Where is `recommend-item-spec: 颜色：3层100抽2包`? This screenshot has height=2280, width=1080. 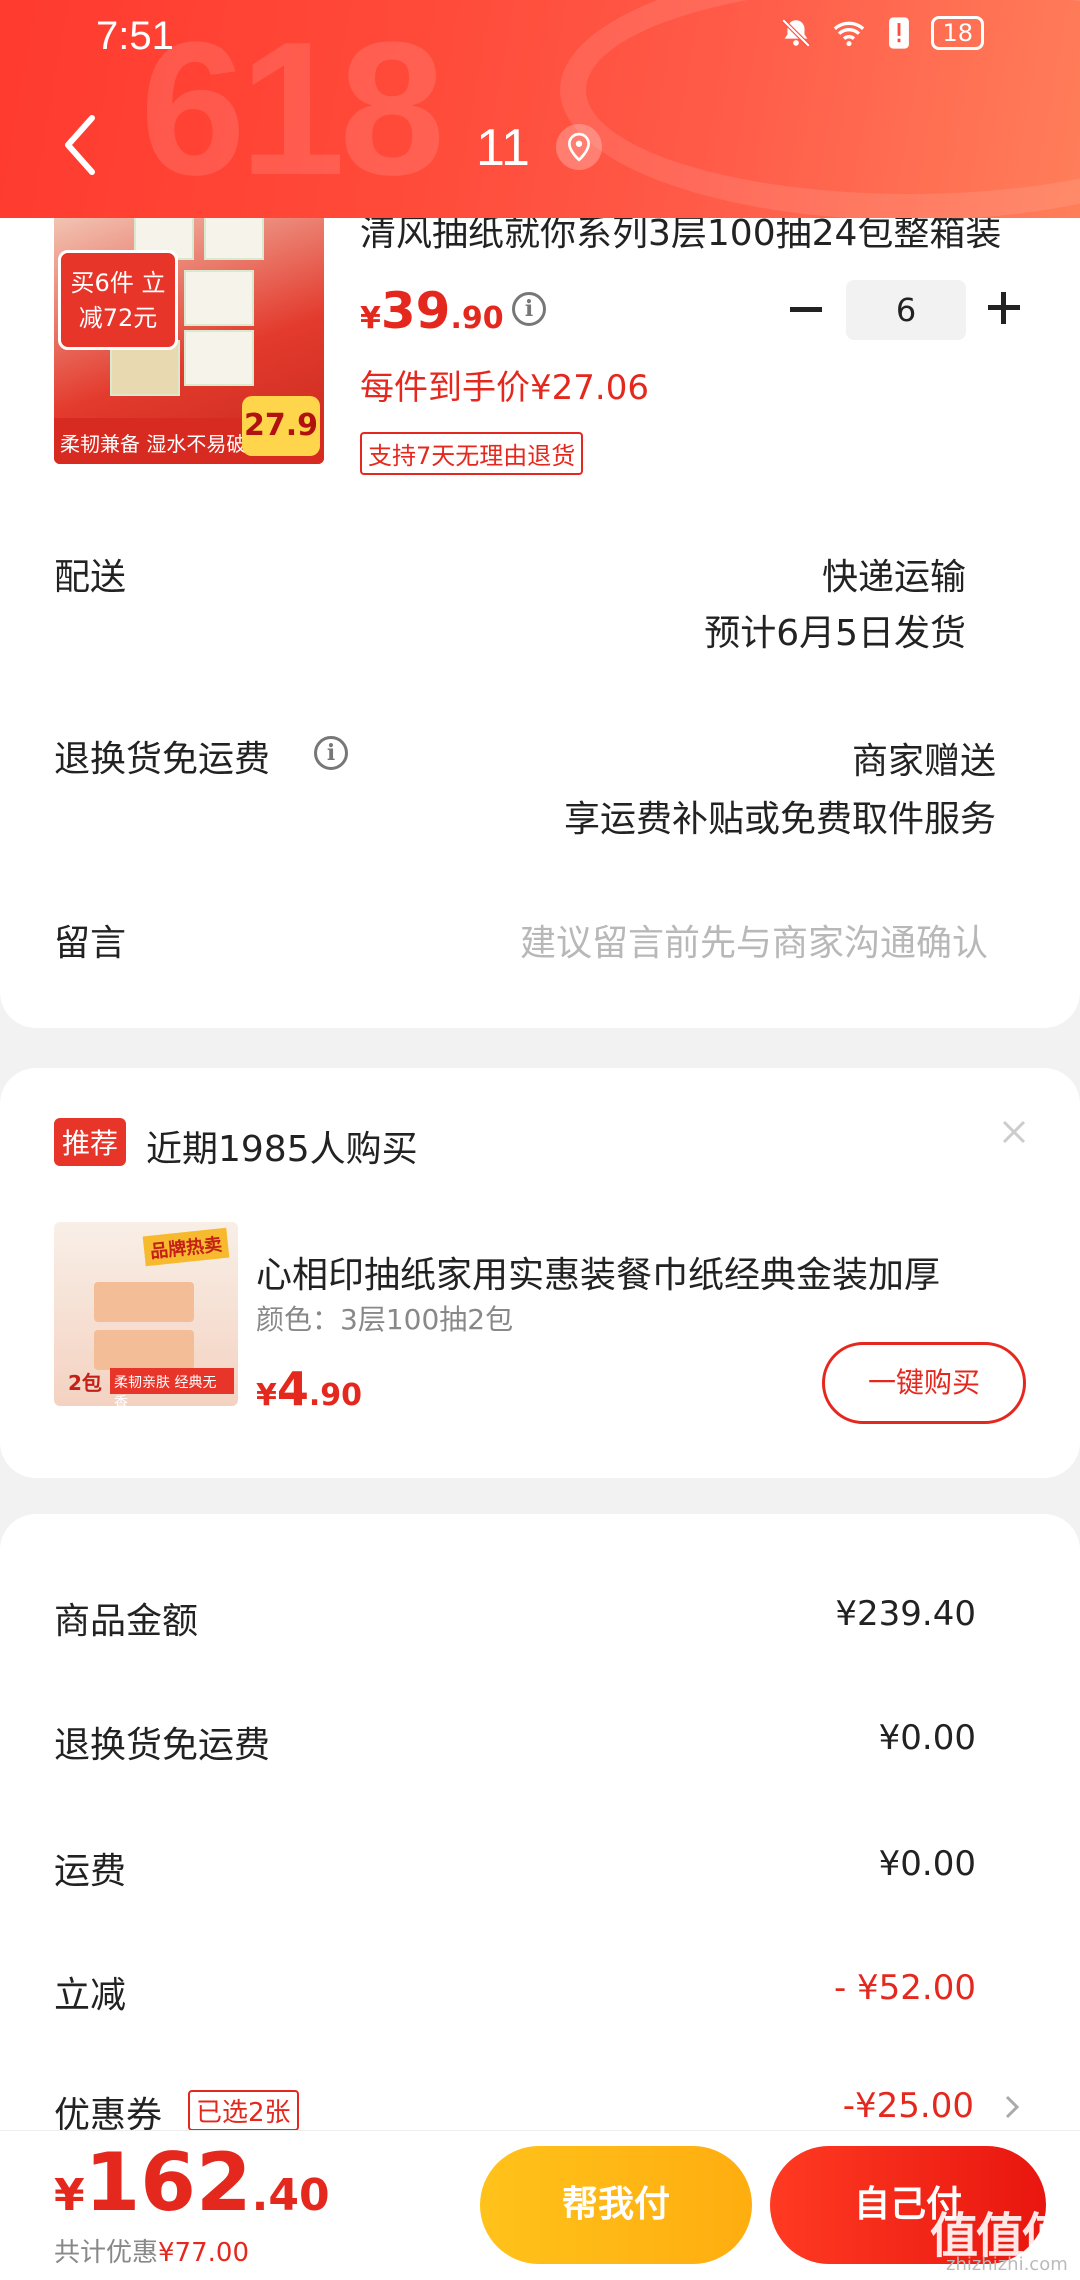
recommend-item-spec: 颜色：3层100抽2包 is located at coordinates (385, 1319).